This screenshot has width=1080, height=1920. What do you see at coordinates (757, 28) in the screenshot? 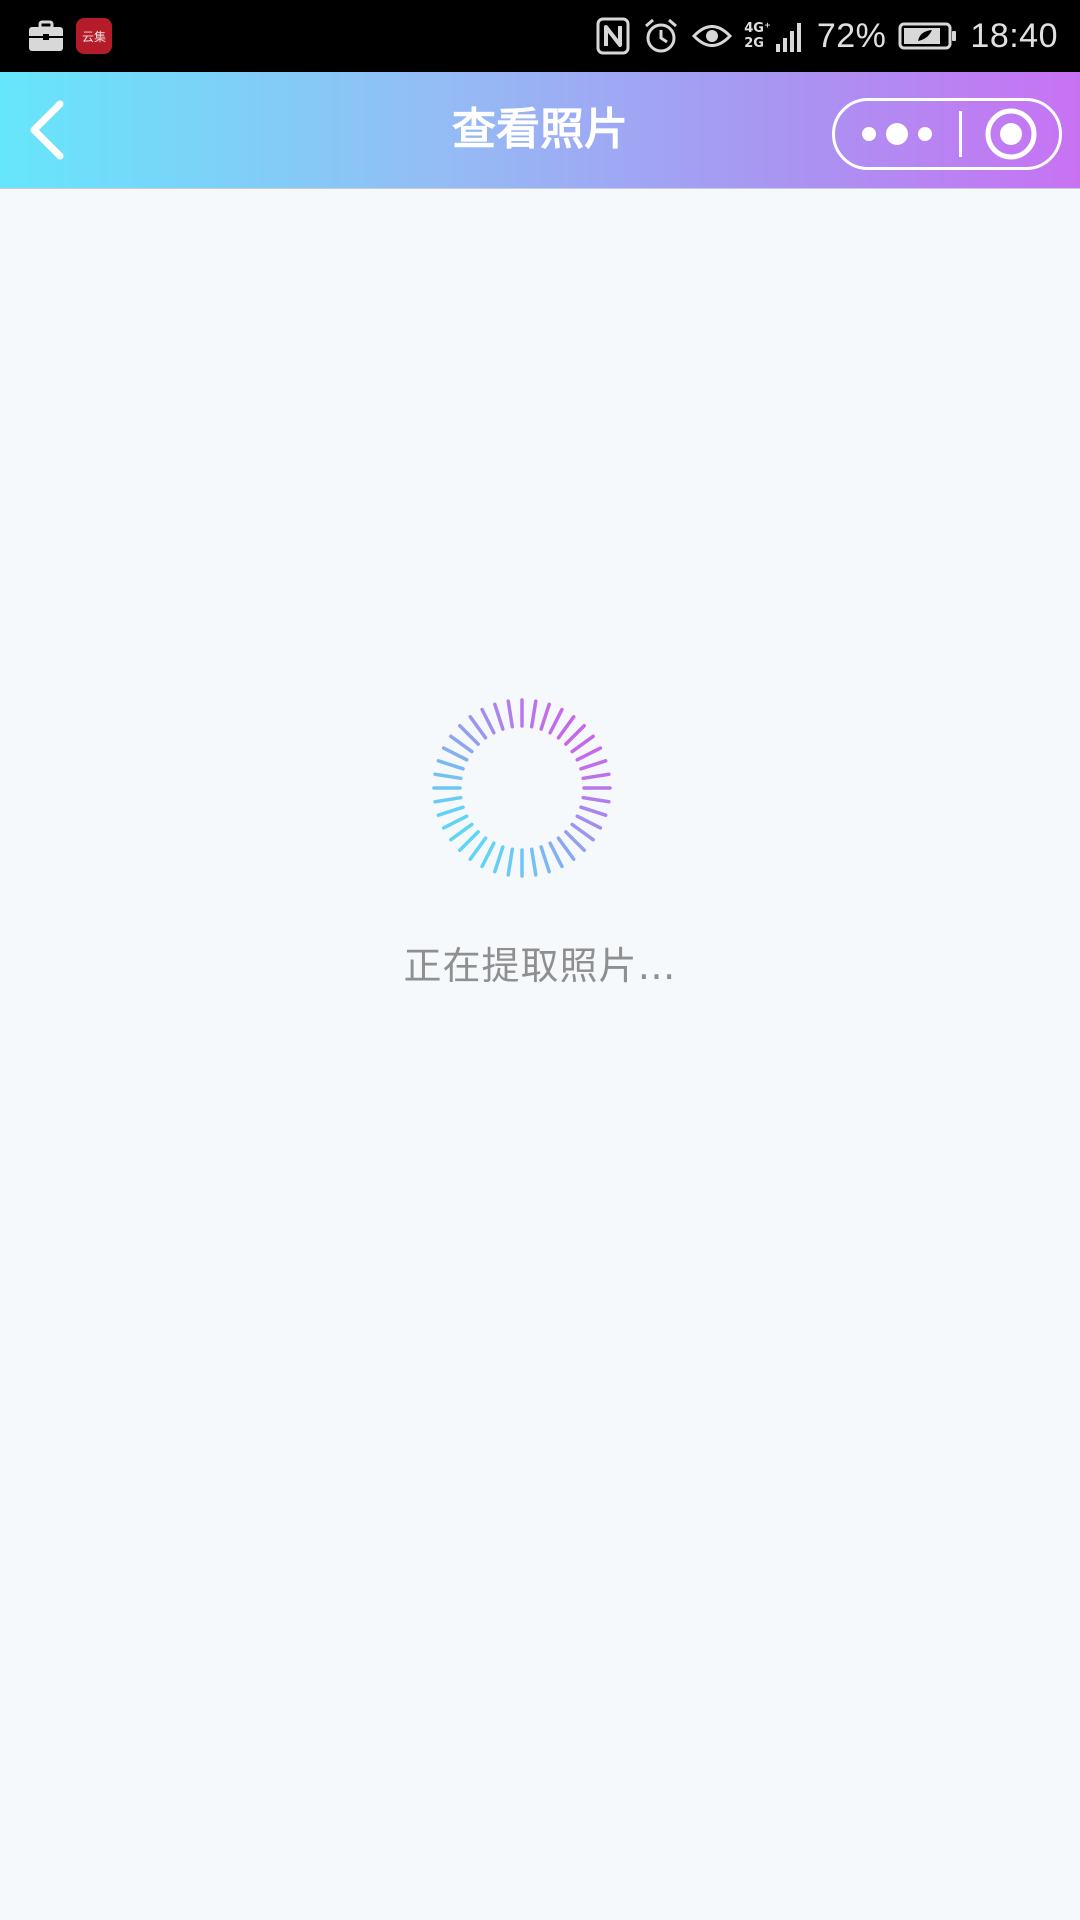
I see `network-top: 4G⁺` at bounding box center [757, 28].